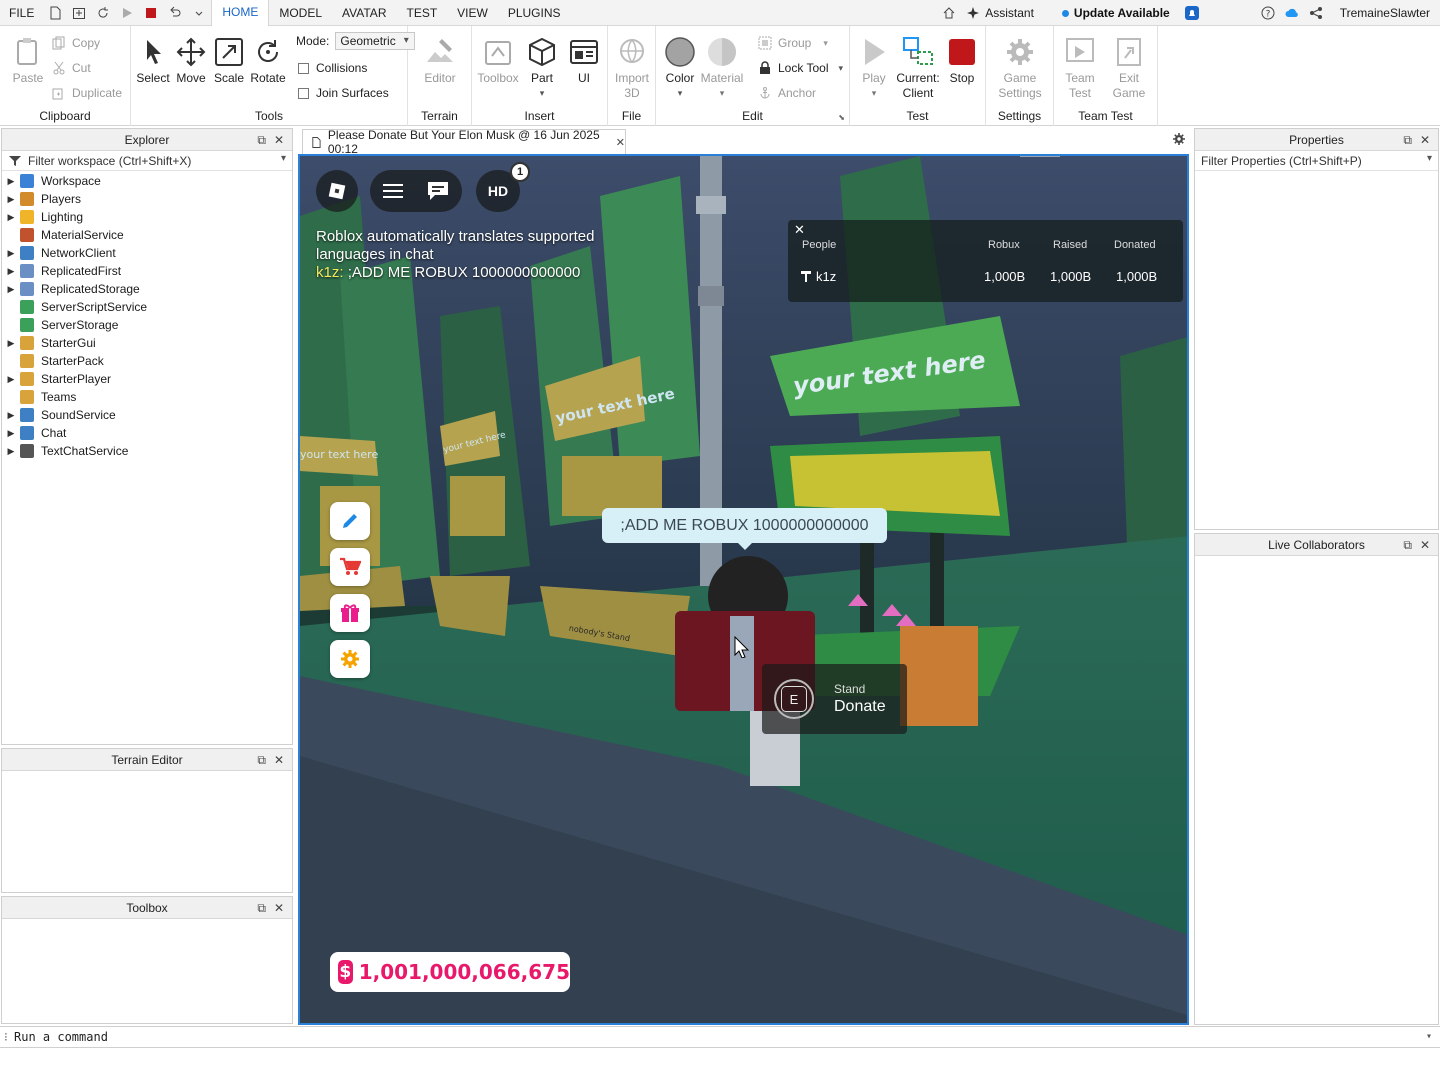 This screenshot has width=1440, height=1080. I want to click on explorer-filter-input: Filter workspace (Ctrl+Shift+X) ▾, so click(147, 161).